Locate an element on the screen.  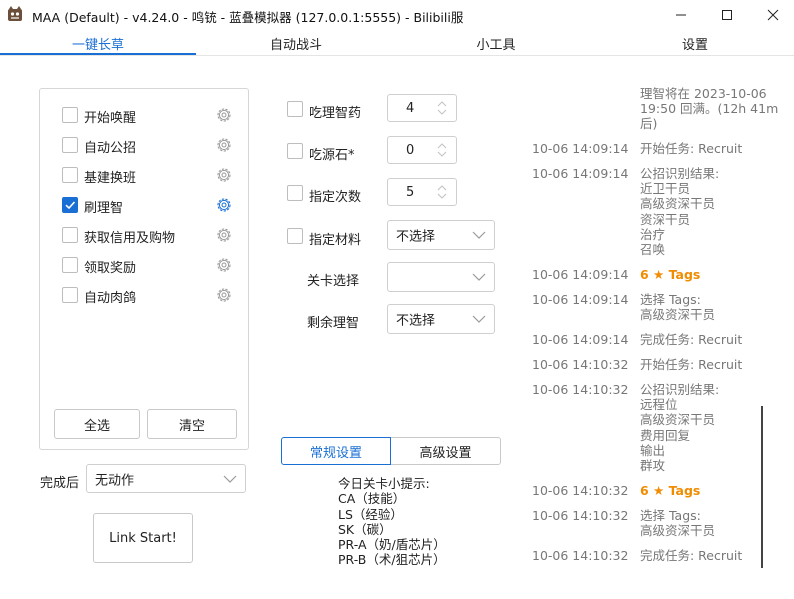
log-message-line: 近卫干员 is located at coordinates (665, 189).